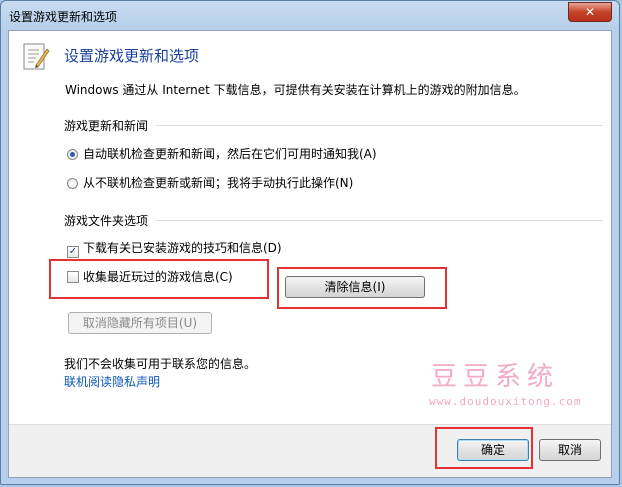 The height and width of the screenshot is (487, 622). I want to click on radio-never-check: 从不联机检查更新或新闻；我将手动执行此操作(N), so click(210, 182).